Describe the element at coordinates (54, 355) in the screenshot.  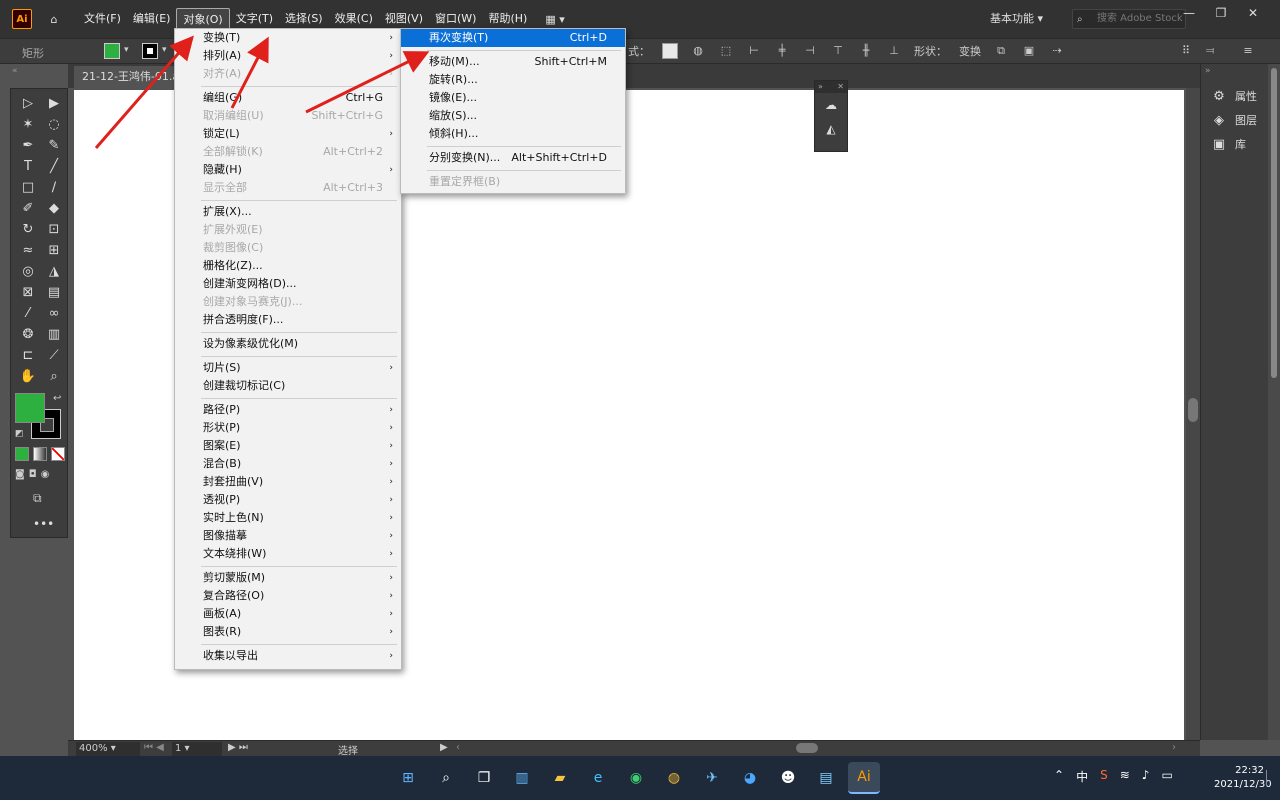
I see `slice-tool-icon: ⟋` at that location.